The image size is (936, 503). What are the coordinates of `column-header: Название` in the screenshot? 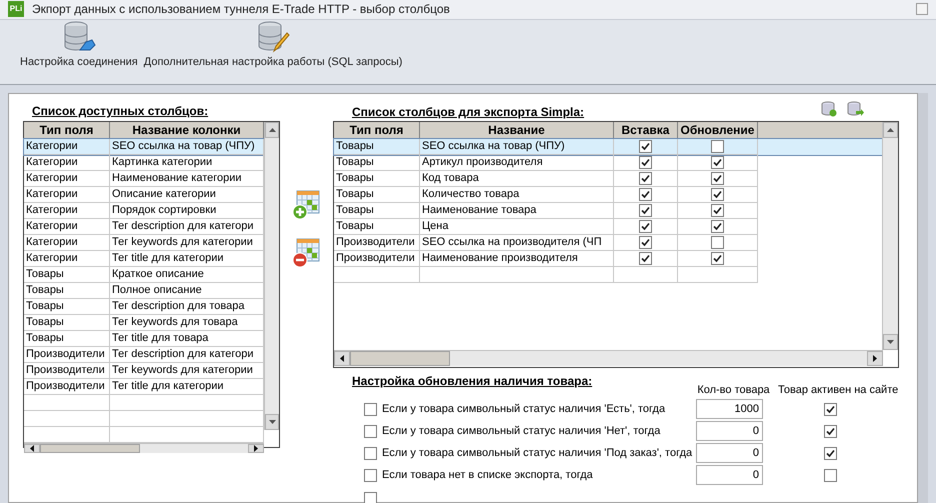 It's located at (517, 130).